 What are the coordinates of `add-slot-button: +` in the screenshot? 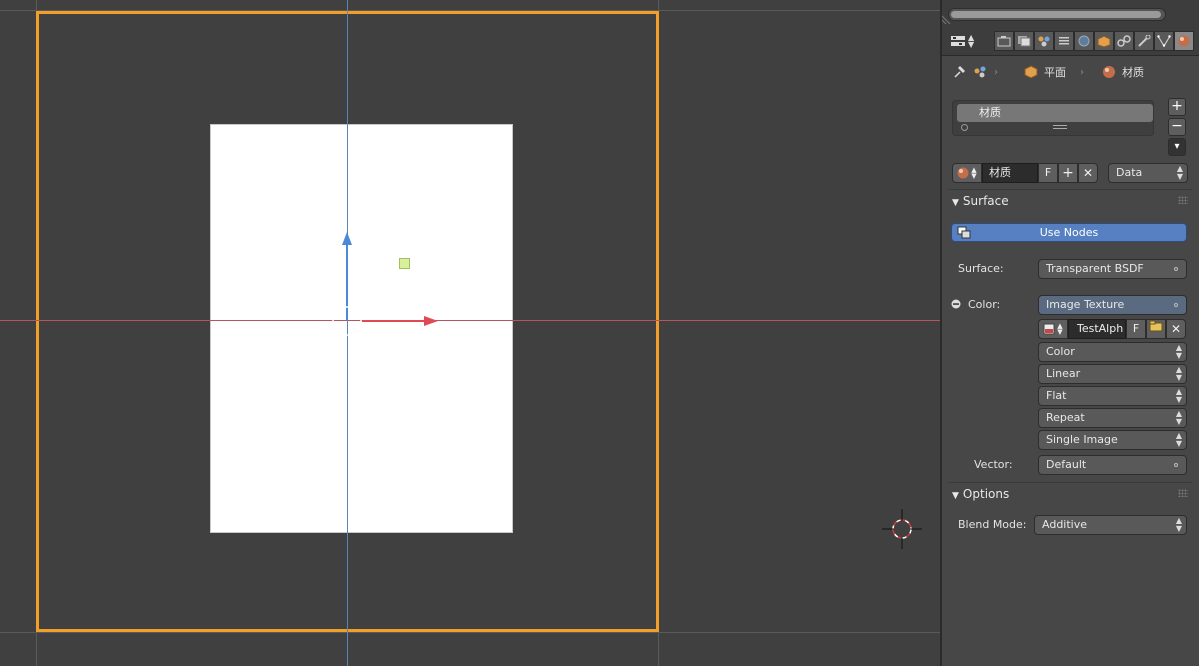 It's located at (1177, 107).